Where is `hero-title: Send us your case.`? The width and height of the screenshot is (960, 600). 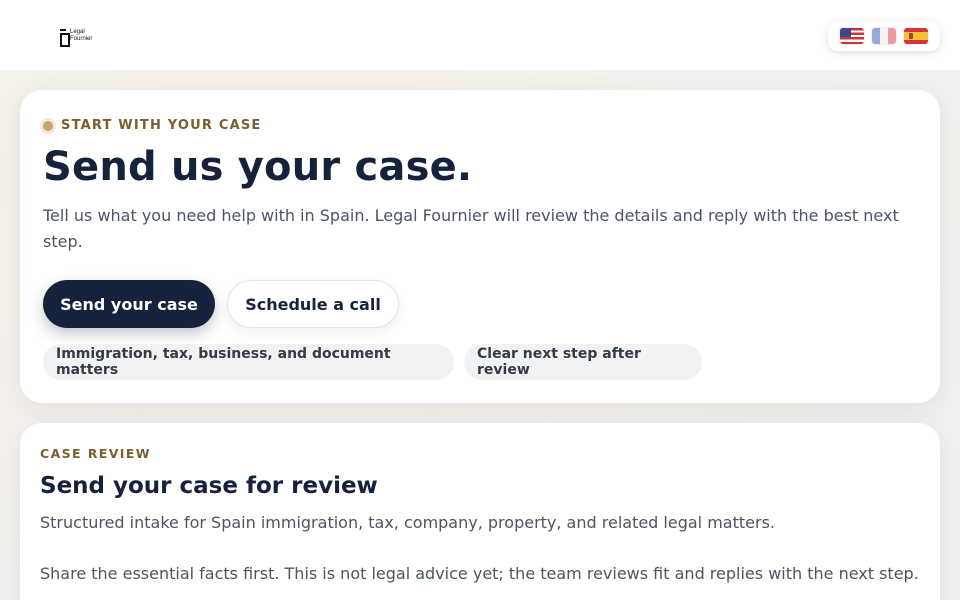 hero-title: Send us your case. is located at coordinates (258, 167).